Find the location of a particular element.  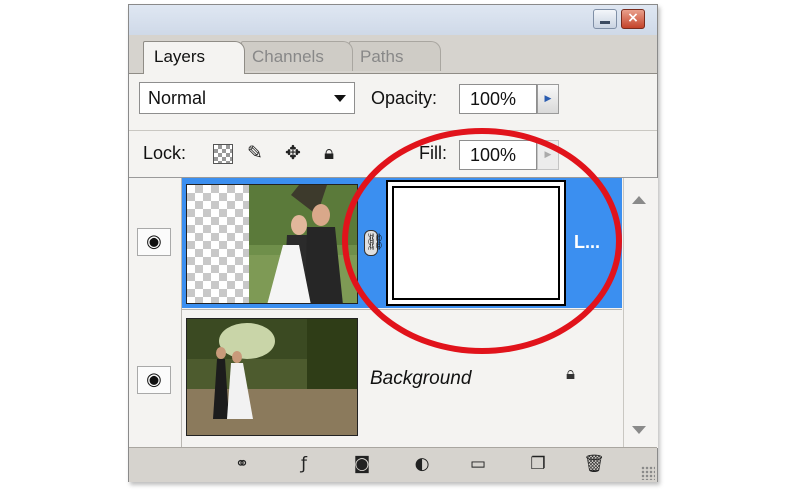

close-button: × is located at coordinates (633, 19).